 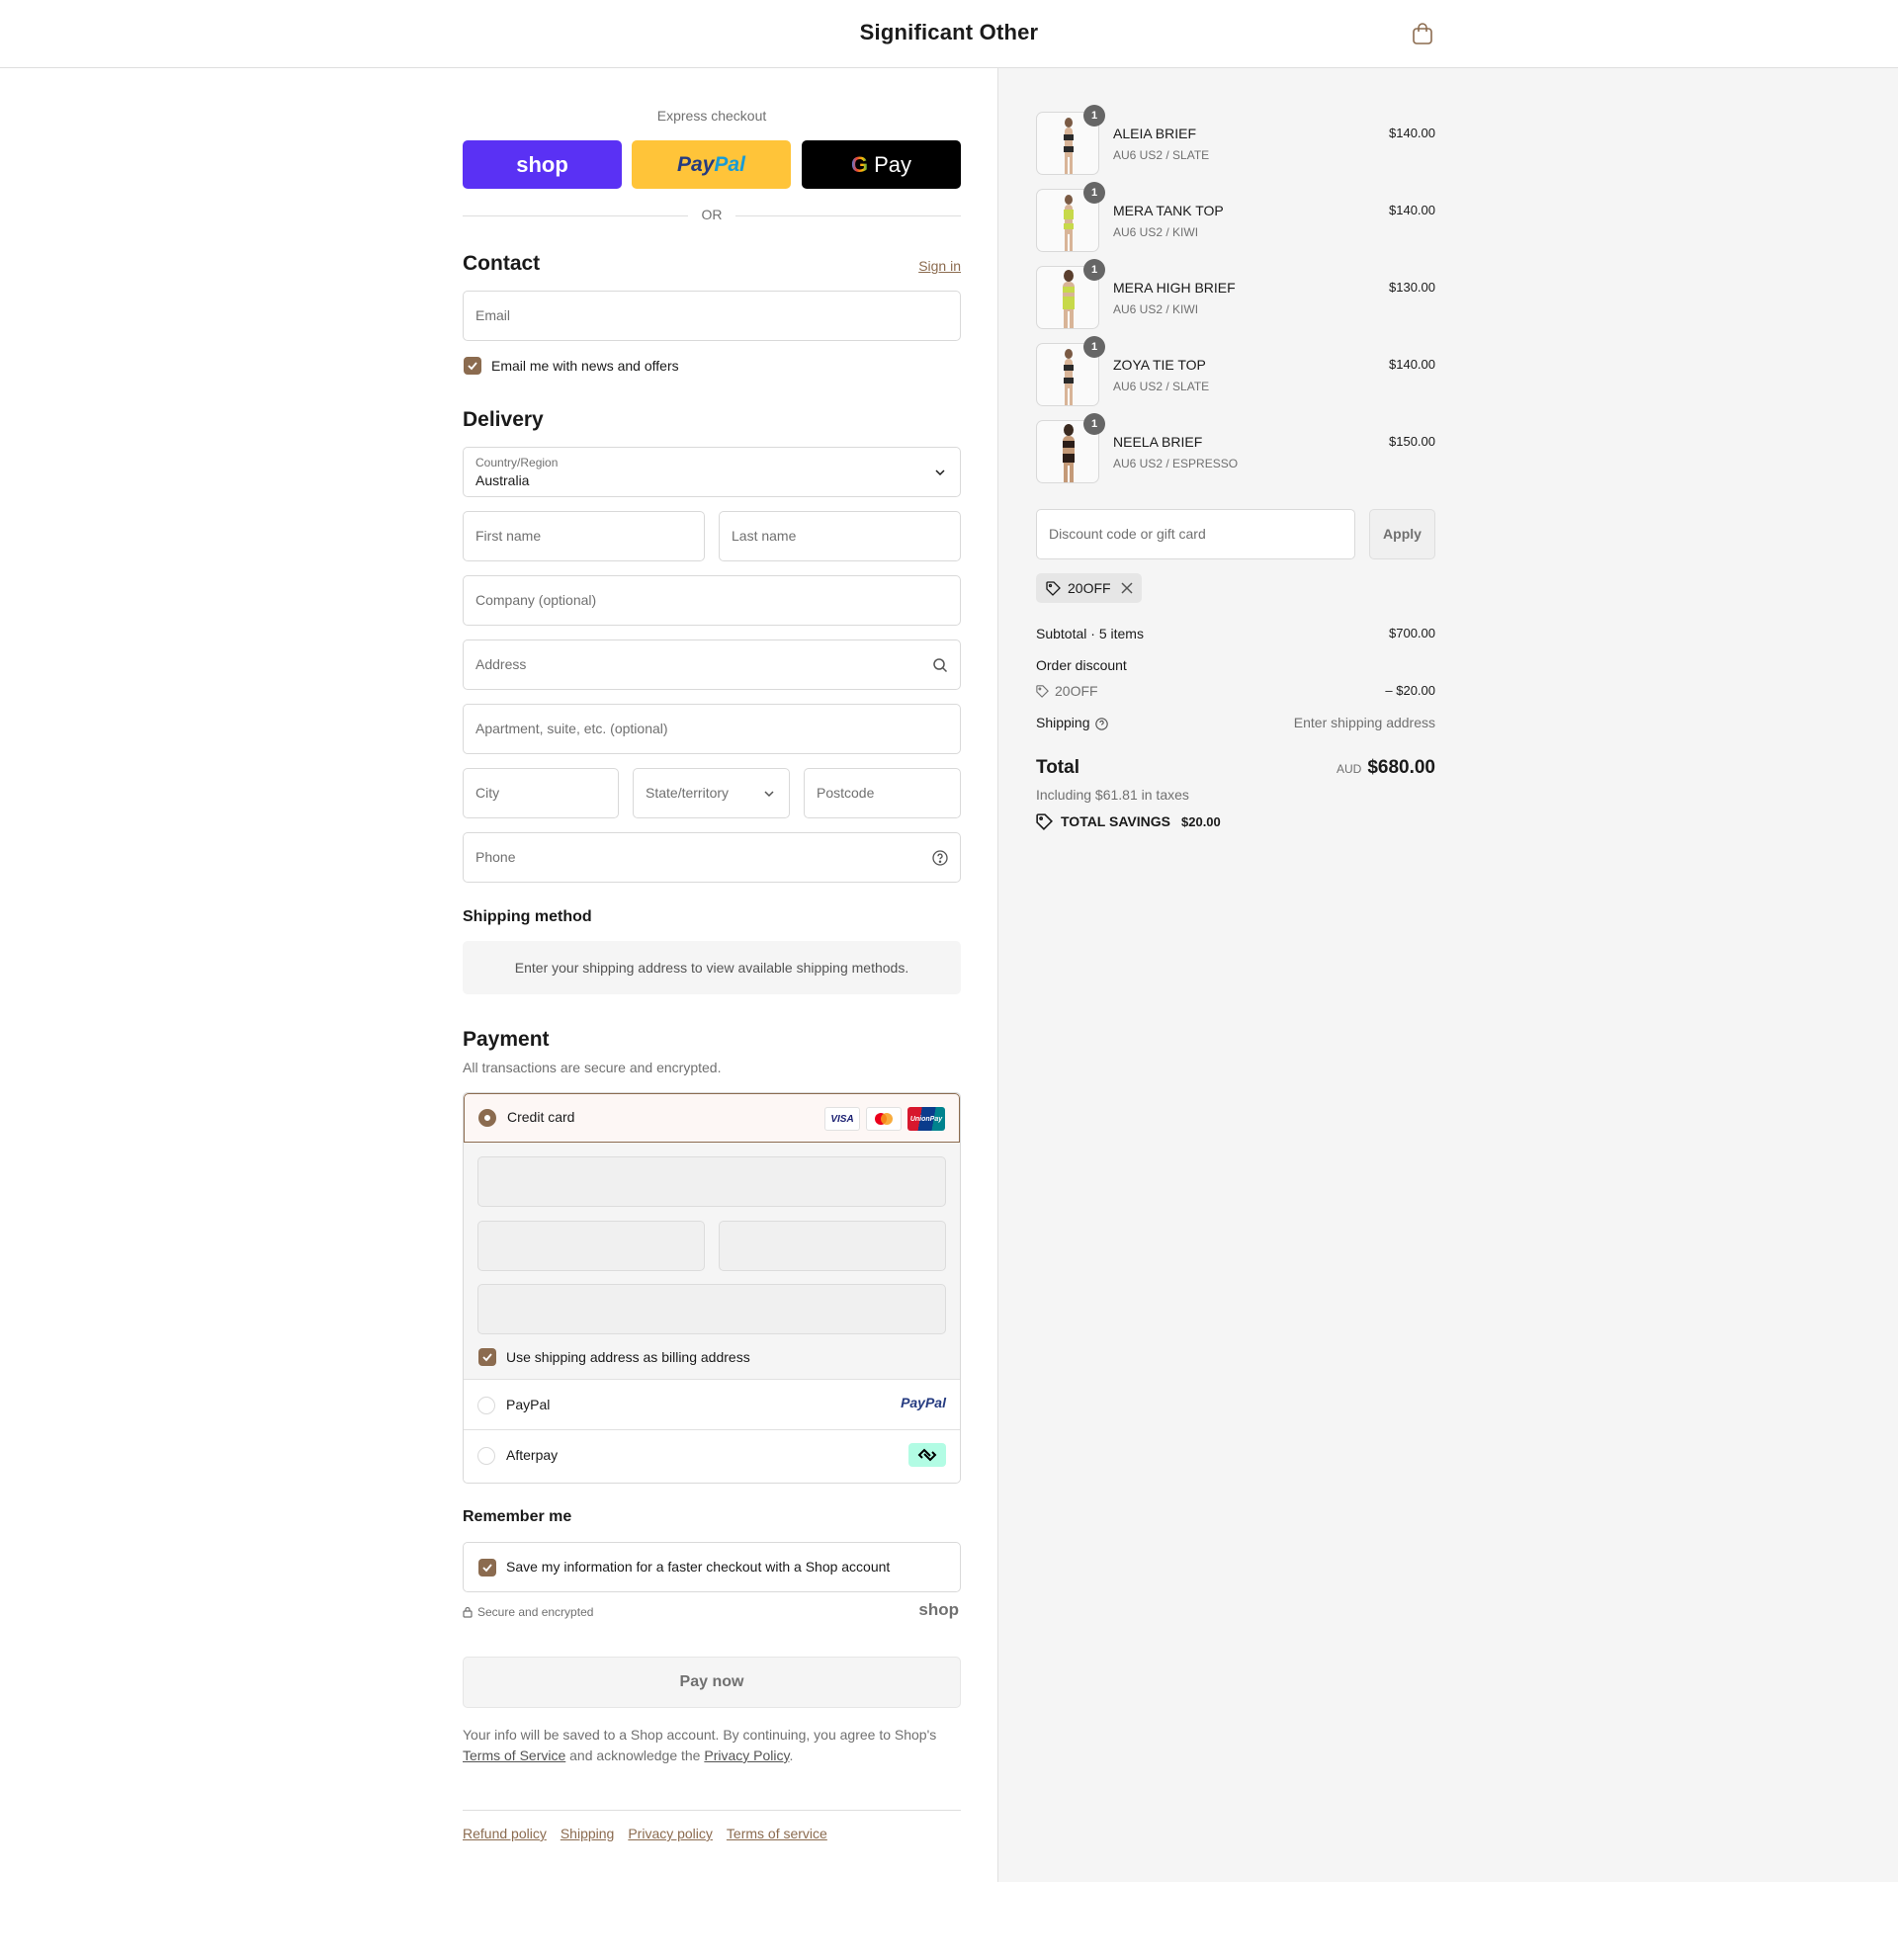 What do you see at coordinates (1412, 288) in the screenshot?
I see `item-price: $130.00` at bounding box center [1412, 288].